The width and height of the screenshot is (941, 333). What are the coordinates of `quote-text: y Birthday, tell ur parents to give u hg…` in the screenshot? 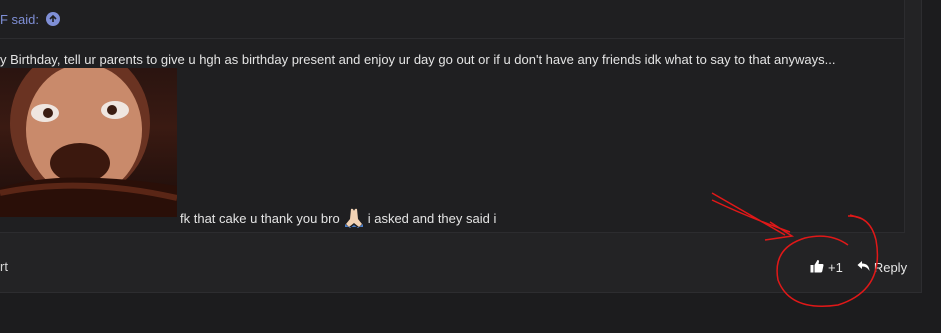 It's located at (418, 59).